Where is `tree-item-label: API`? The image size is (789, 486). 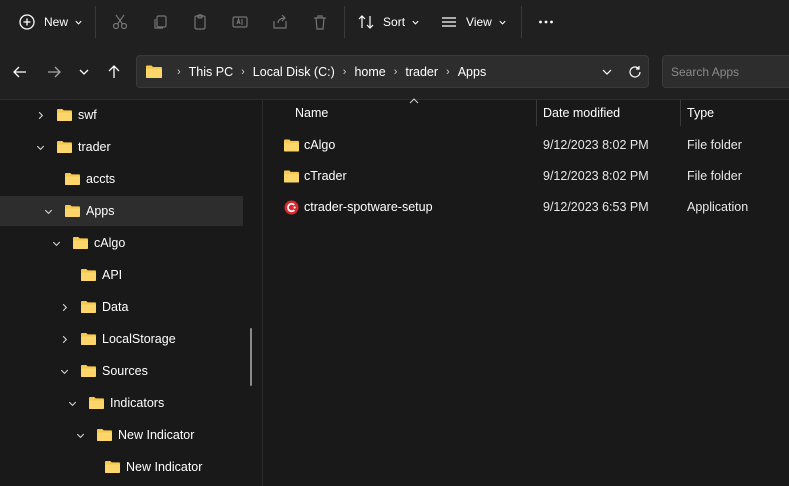
tree-item-label: API is located at coordinates (112, 275).